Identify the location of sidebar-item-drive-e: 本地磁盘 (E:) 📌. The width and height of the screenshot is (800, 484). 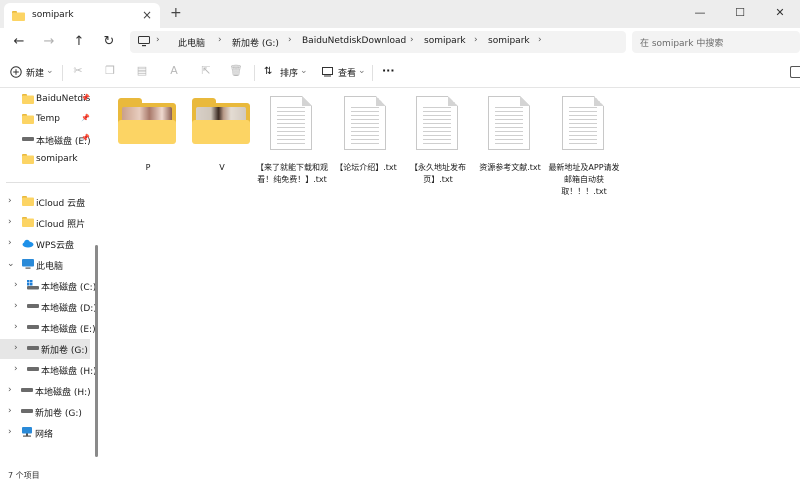
(49, 140).